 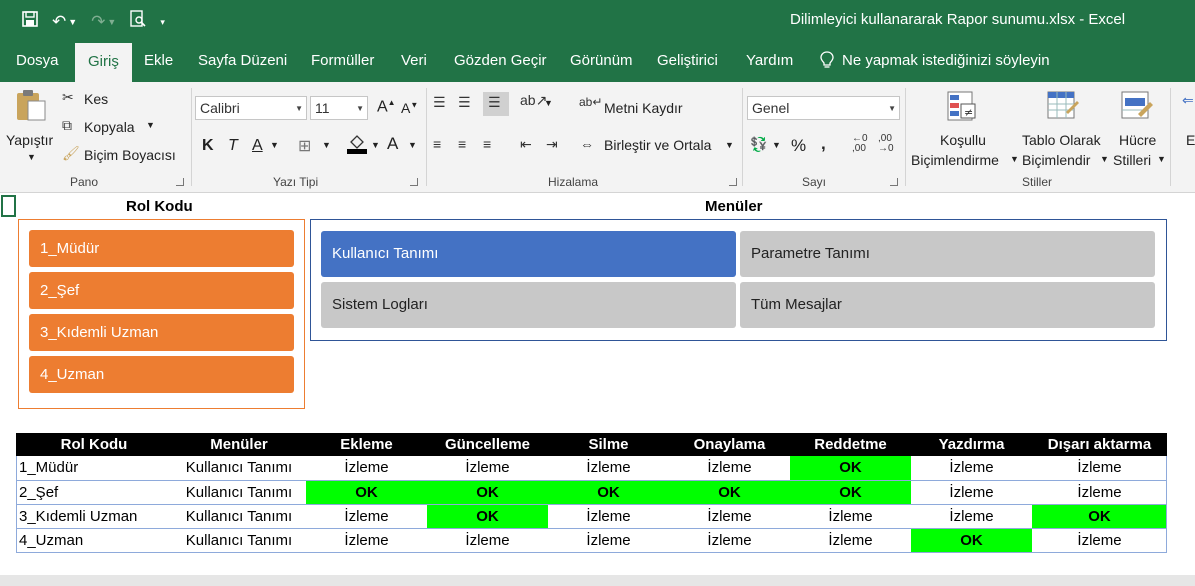 What do you see at coordinates (158, 60) in the screenshot?
I see `tab-ekle: Ekle` at bounding box center [158, 60].